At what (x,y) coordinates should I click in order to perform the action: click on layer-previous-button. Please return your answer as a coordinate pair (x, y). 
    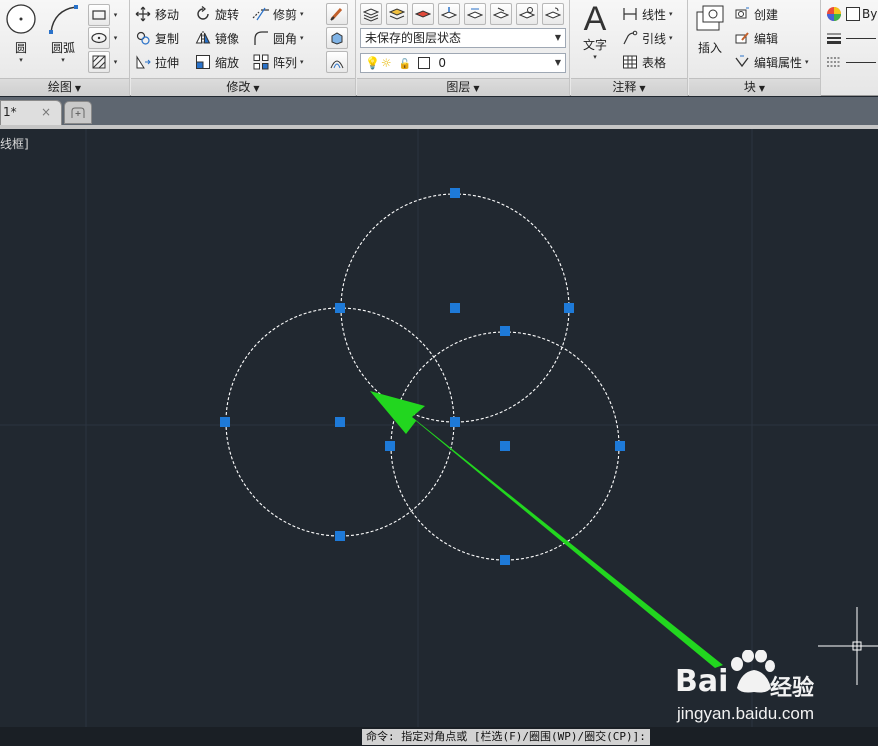
    Looking at the image, I should click on (475, 14).